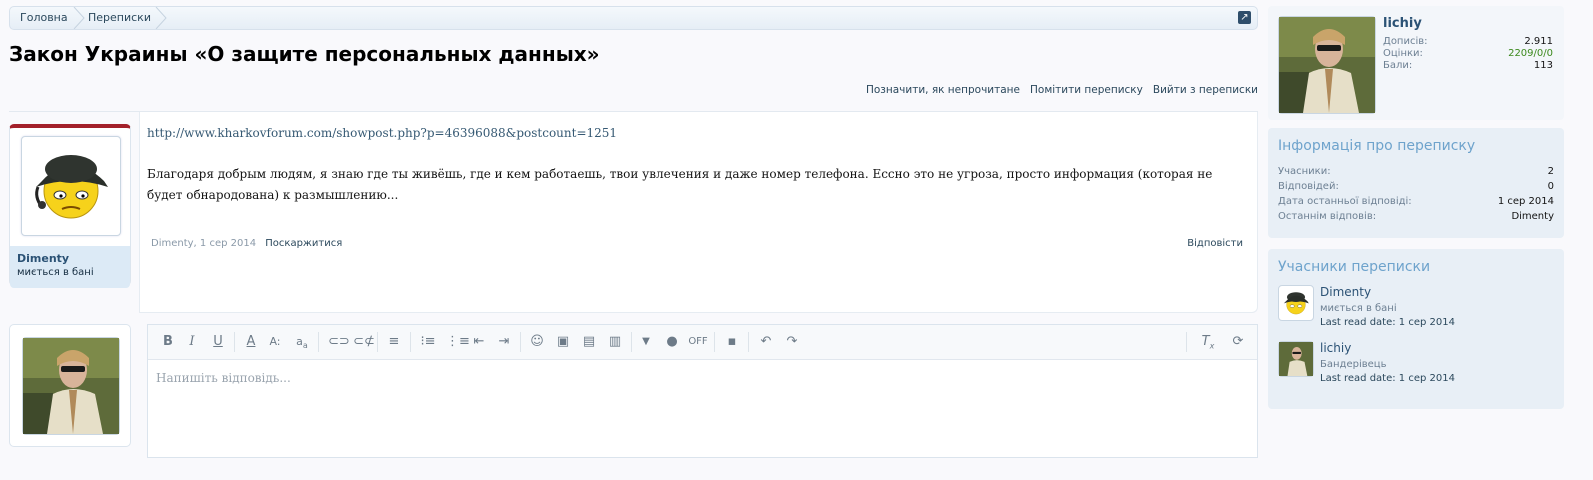 This screenshot has height=480, width=1593. I want to click on info-value: 2, so click(1550, 171).